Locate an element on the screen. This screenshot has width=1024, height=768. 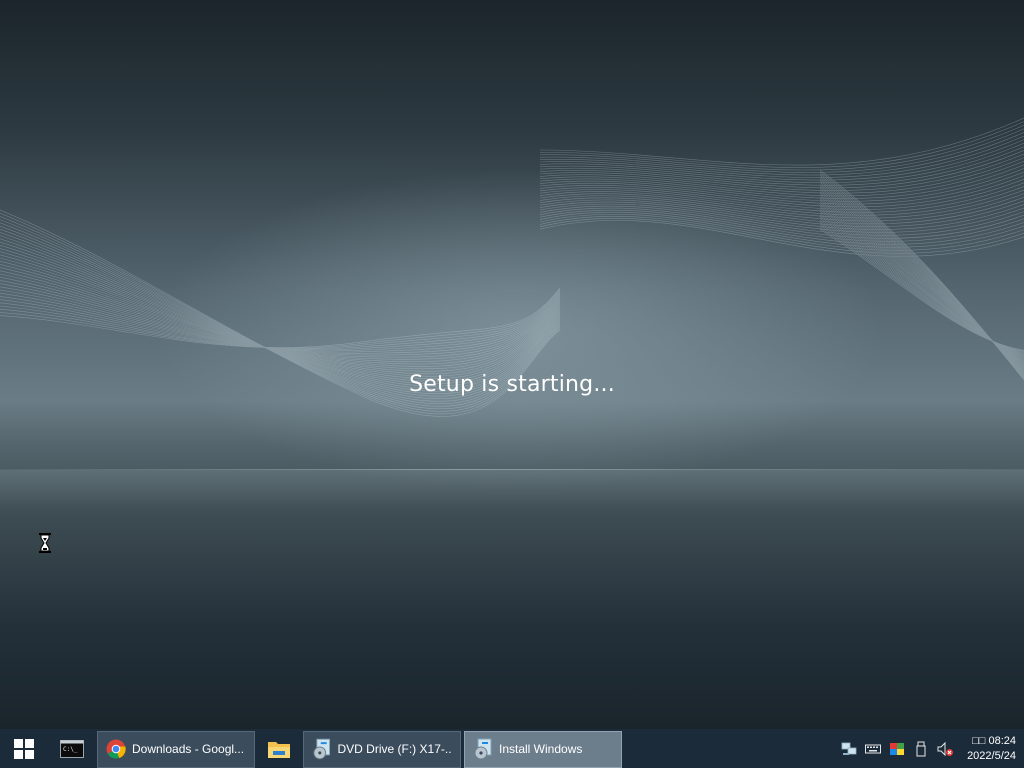
command-prompt-button: C:\_ is located at coordinates (72, 748).